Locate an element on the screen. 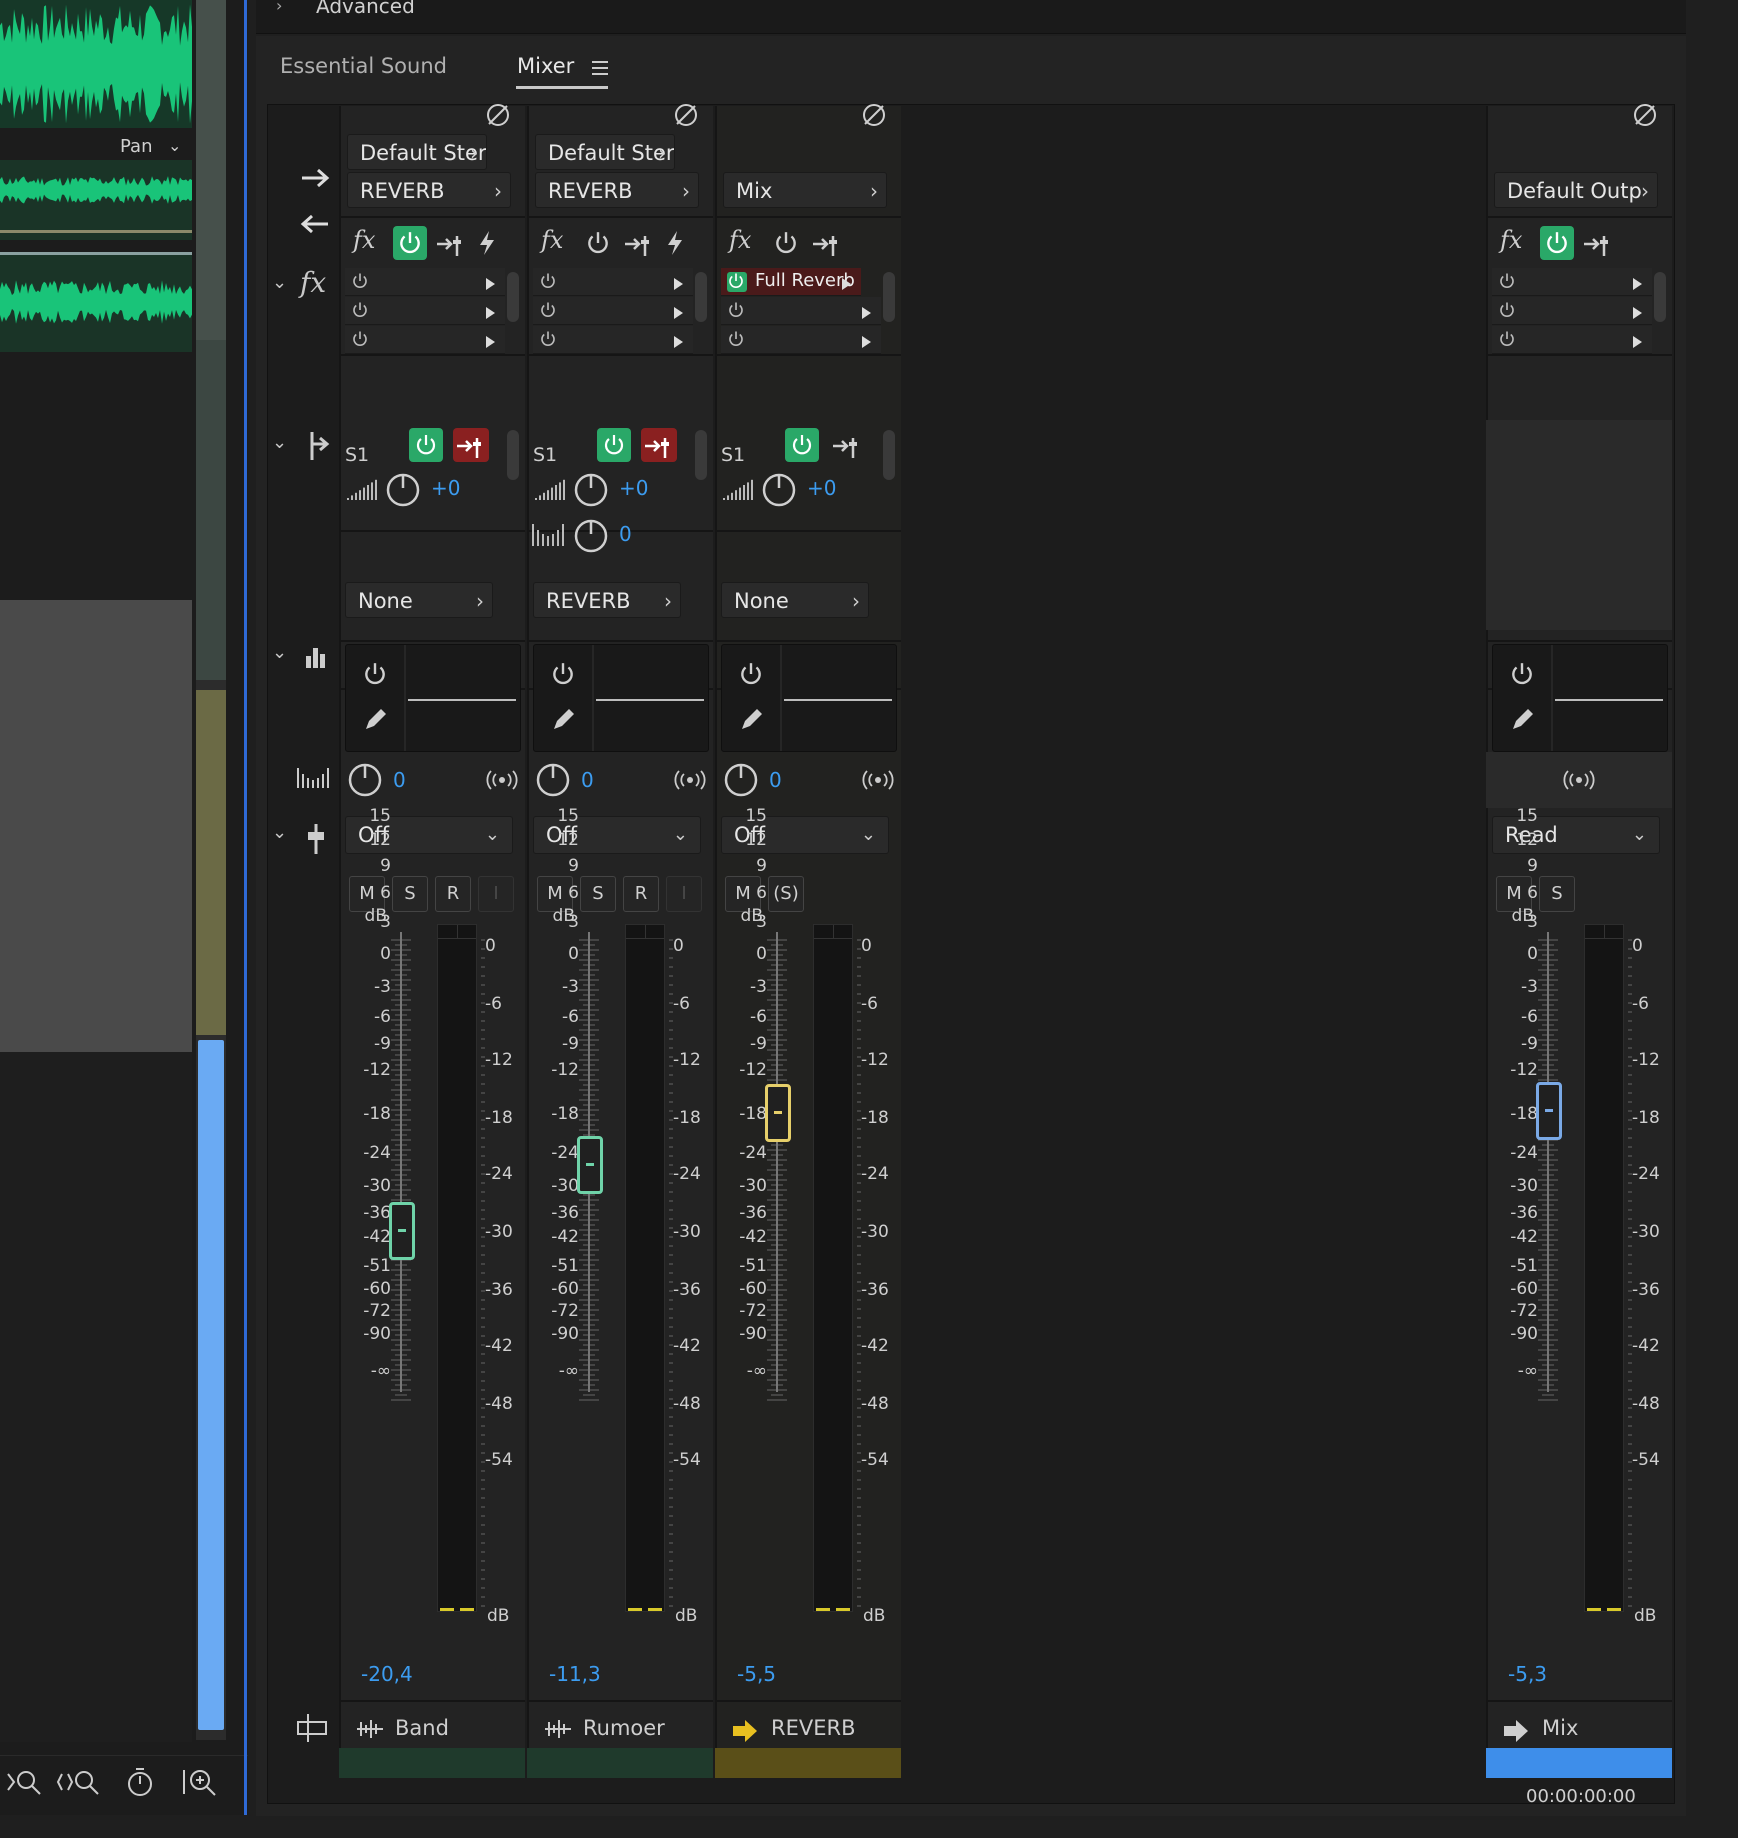 This screenshot has height=1838, width=1738. meter-scale-label: -6 is located at coordinates (869, 1004).